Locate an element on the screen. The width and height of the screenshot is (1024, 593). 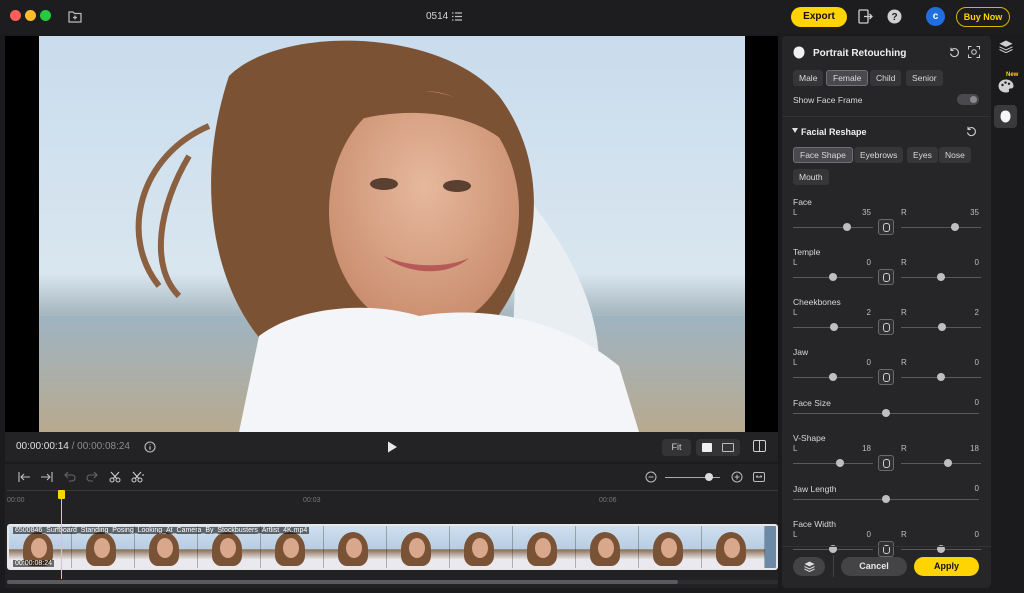
tab-face-shape: Face Shape is located at coordinates (823, 155).